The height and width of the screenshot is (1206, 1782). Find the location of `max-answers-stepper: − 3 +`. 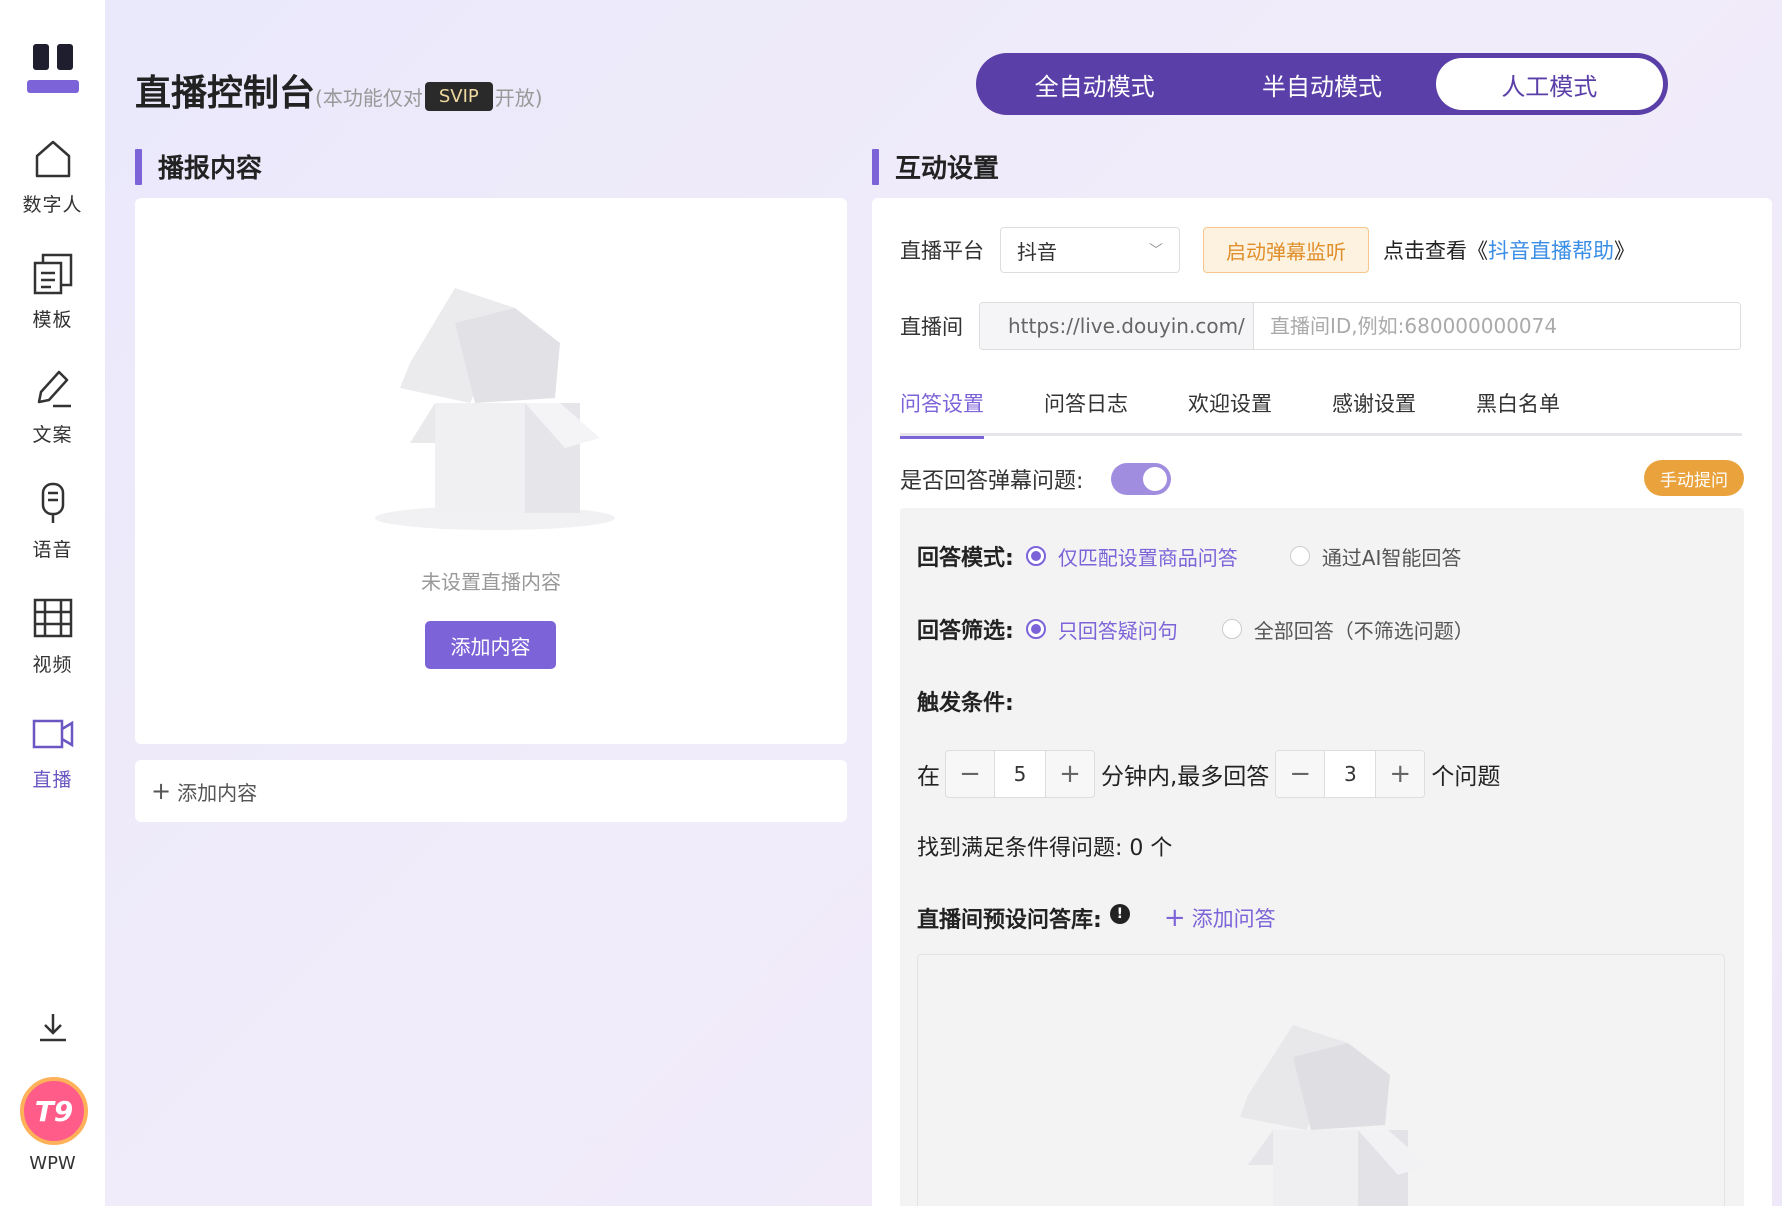

max-answers-stepper: − 3 + is located at coordinates (1350, 774).